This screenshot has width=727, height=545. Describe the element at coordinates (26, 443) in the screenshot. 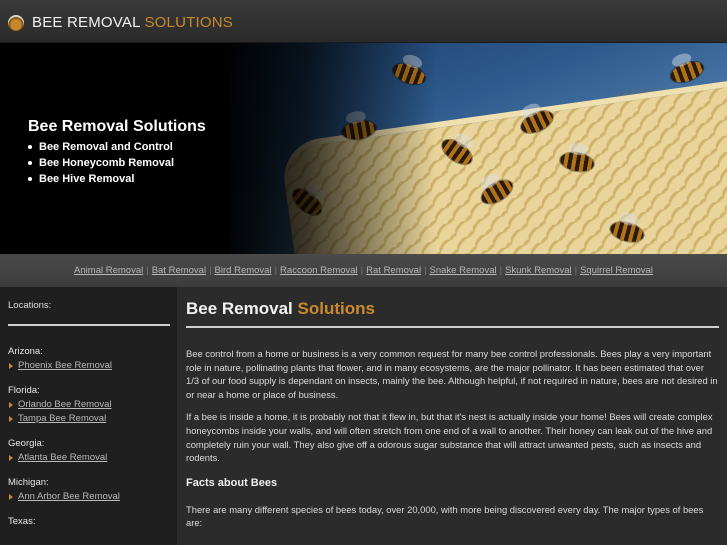

I see `state-name: Georgia:` at that location.